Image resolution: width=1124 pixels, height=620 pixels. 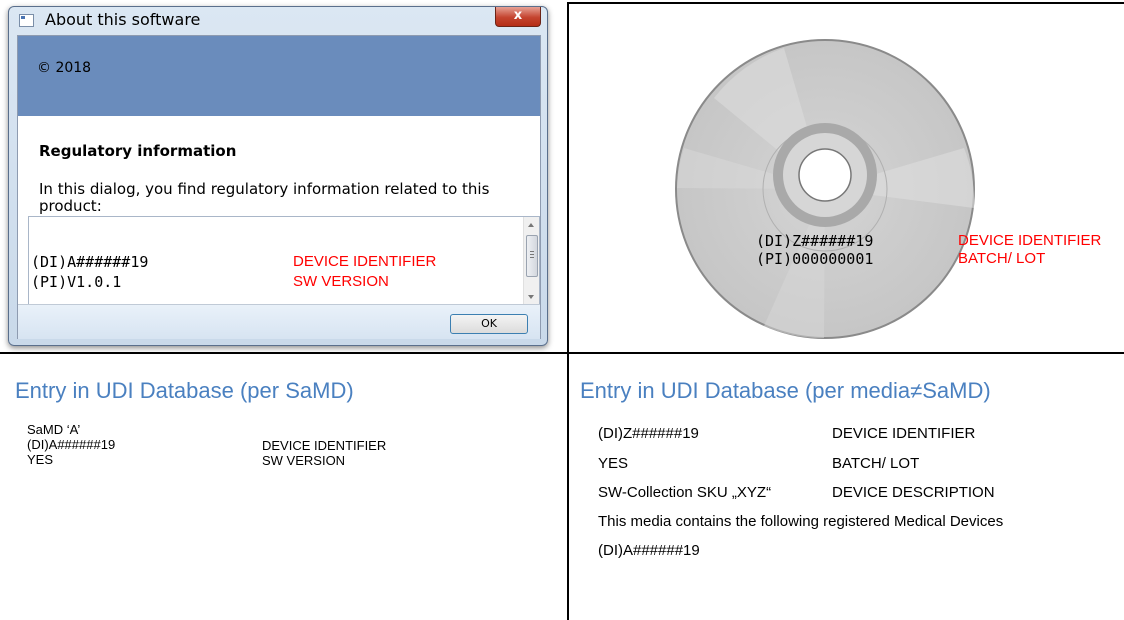 What do you see at coordinates (279, 321) in the screenshot?
I see `dialog-button-bar: OK` at bounding box center [279, 321].